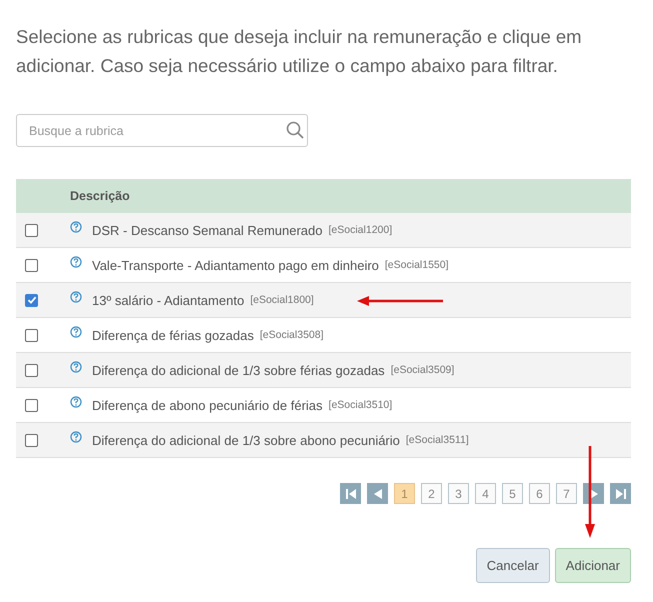 The width and height of the screenshot is (653, 602). I want to click on column-header: Descrição, so click(100, 196).